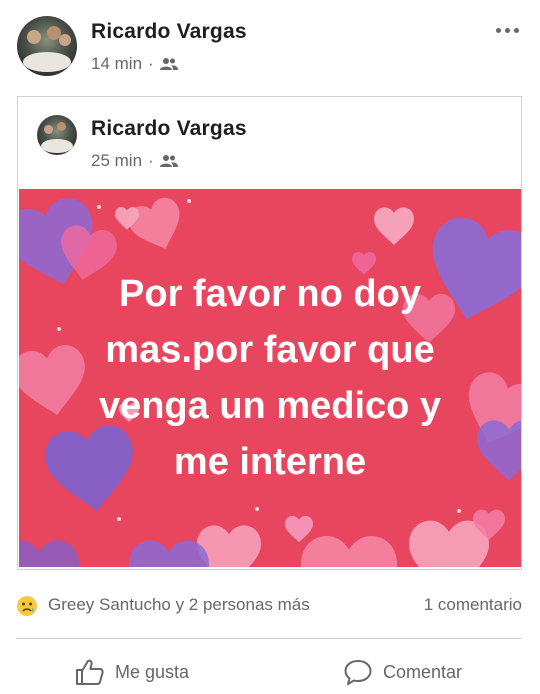  I want to click on like-button: Me gusta, so click(132, 672).